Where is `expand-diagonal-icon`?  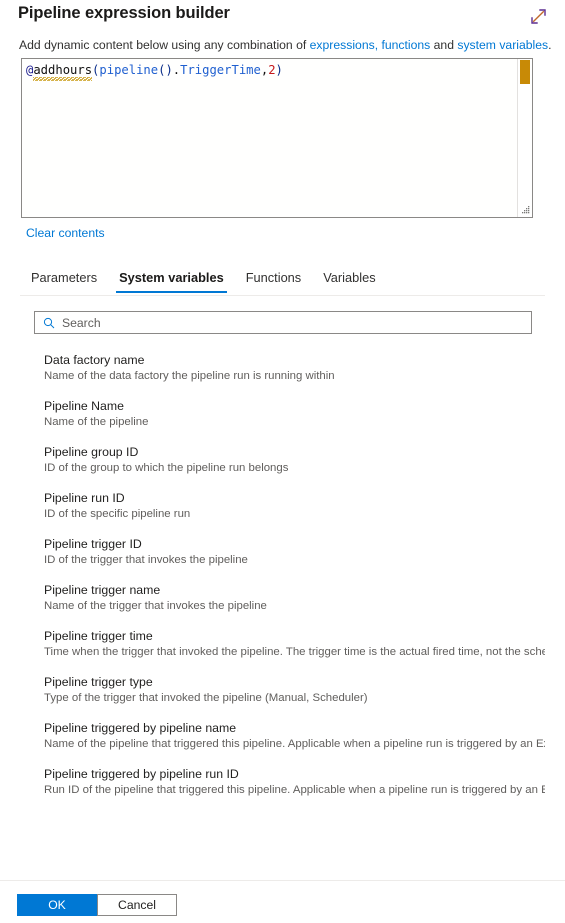 expand-diagonal-icon is located at coordinates (538, 16).